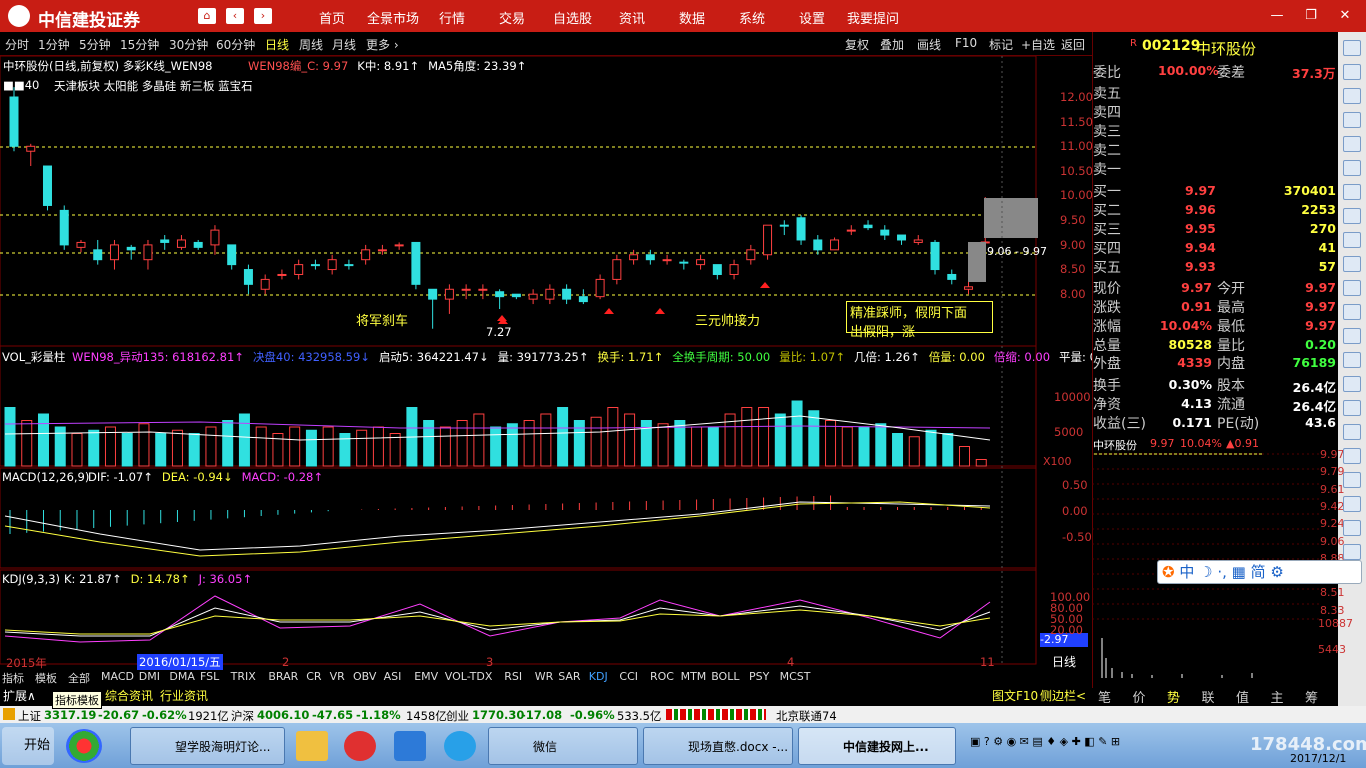 The width and height of the screenshot is (1366, 768). Describe the element at coordinates (1076, 122) in the screenshot. I see `price-tick: 11.50` at that location.